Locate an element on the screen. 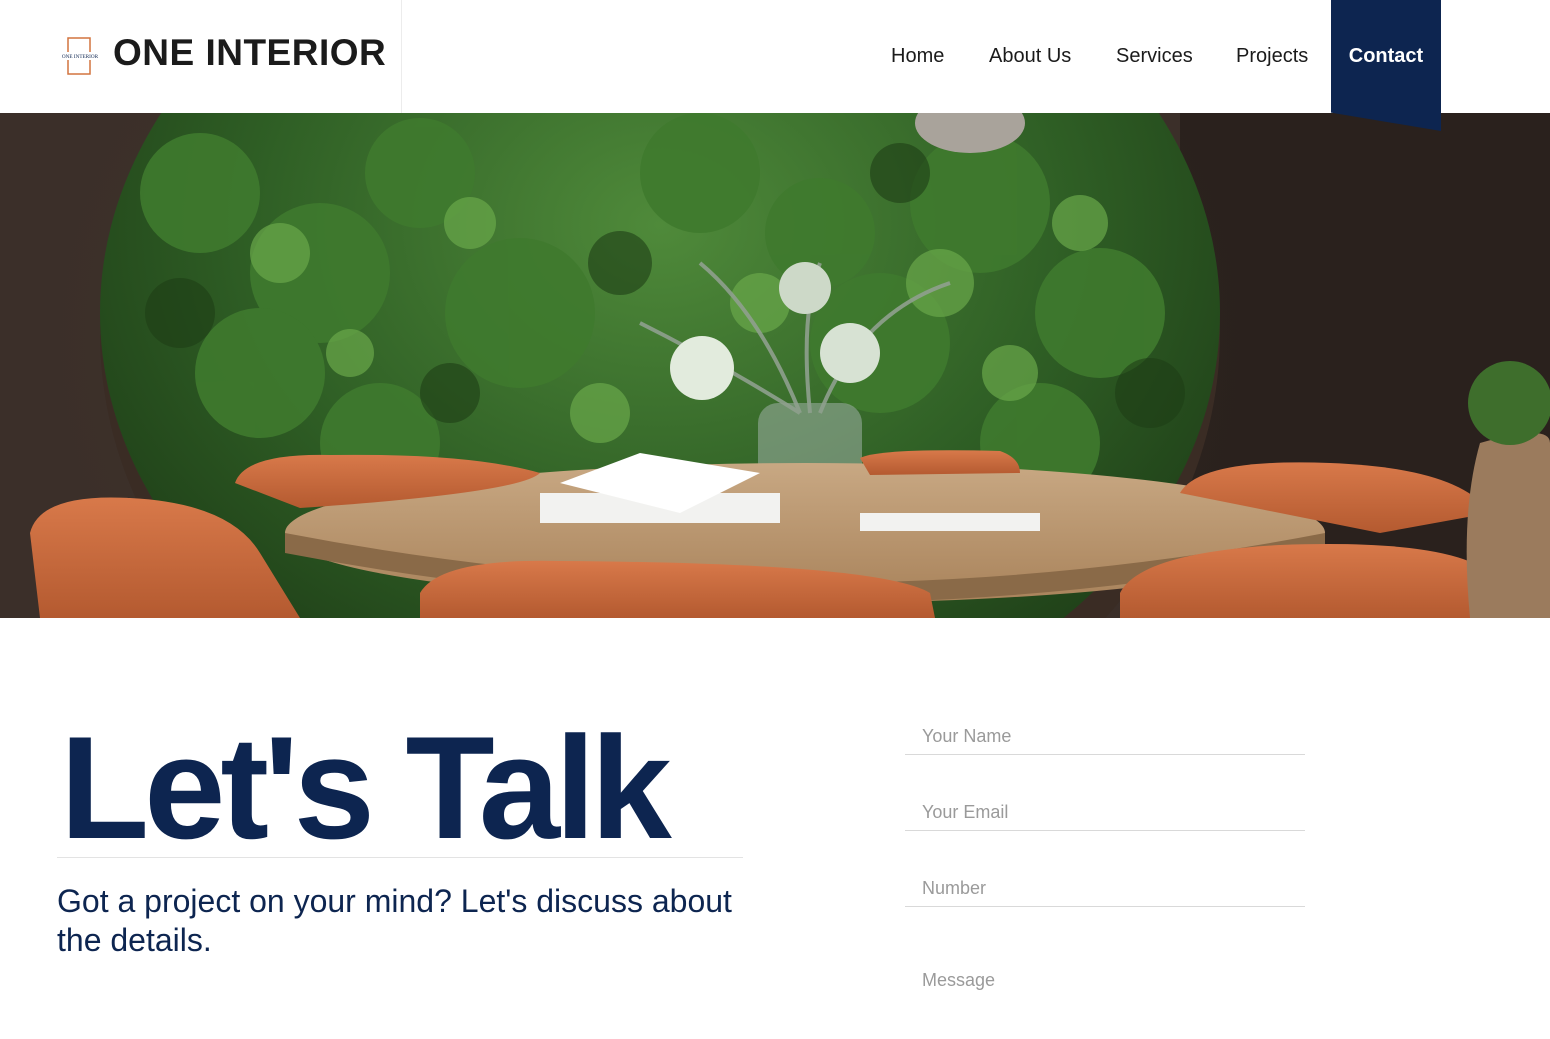 This screenshot has width=1550, height=1039. nav-about-us: About Us is located at coordinates (1030, 56).